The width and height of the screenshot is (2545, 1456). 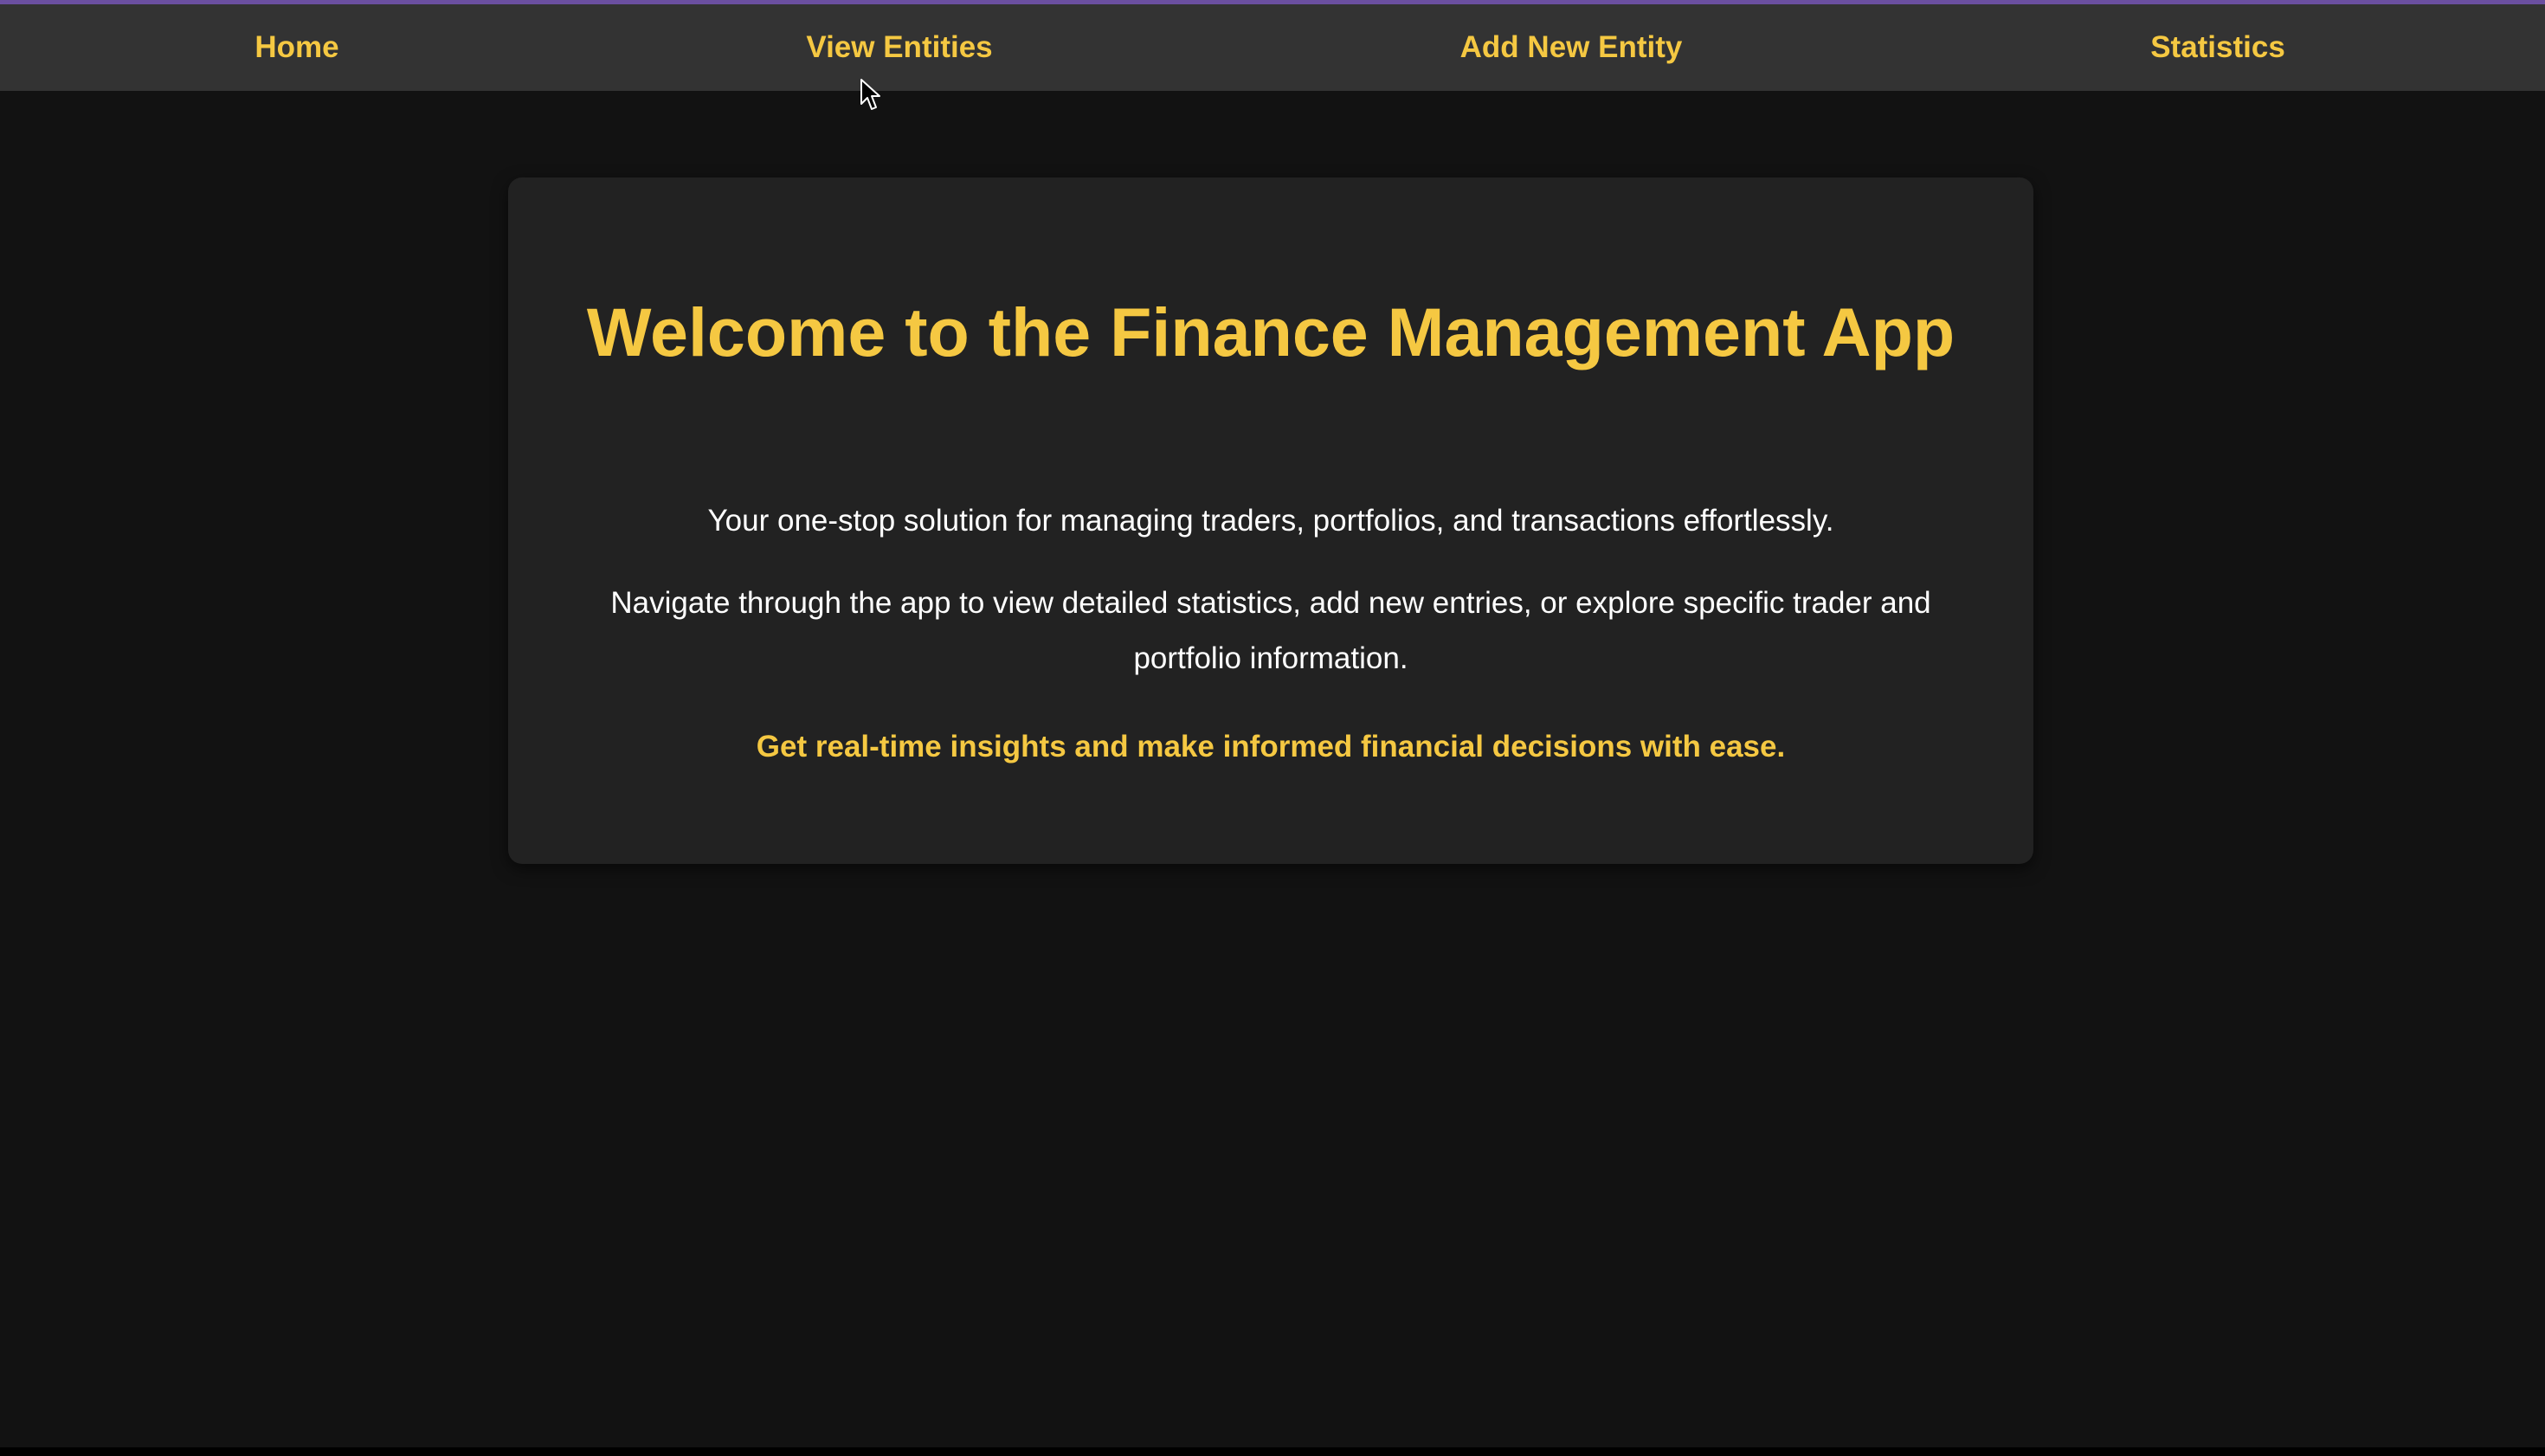 I want to click on page-title: Welcome to the Finance Management App, so click(x=1270, y=331).